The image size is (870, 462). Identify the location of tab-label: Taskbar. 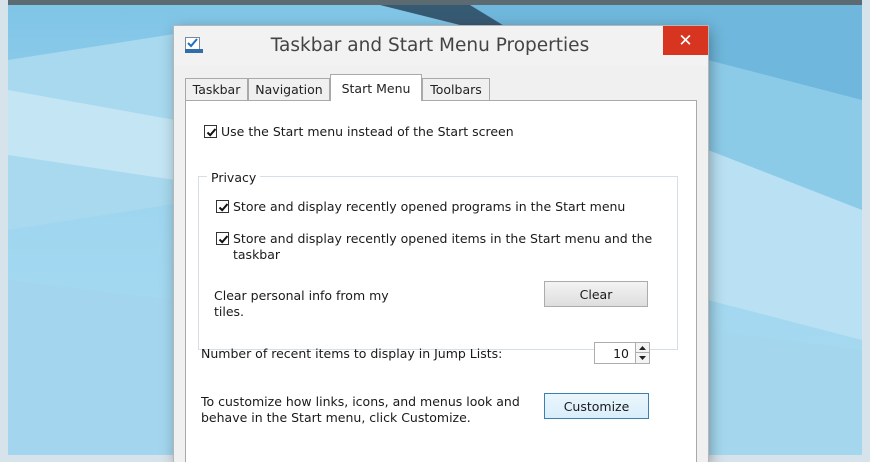
(216, 89).